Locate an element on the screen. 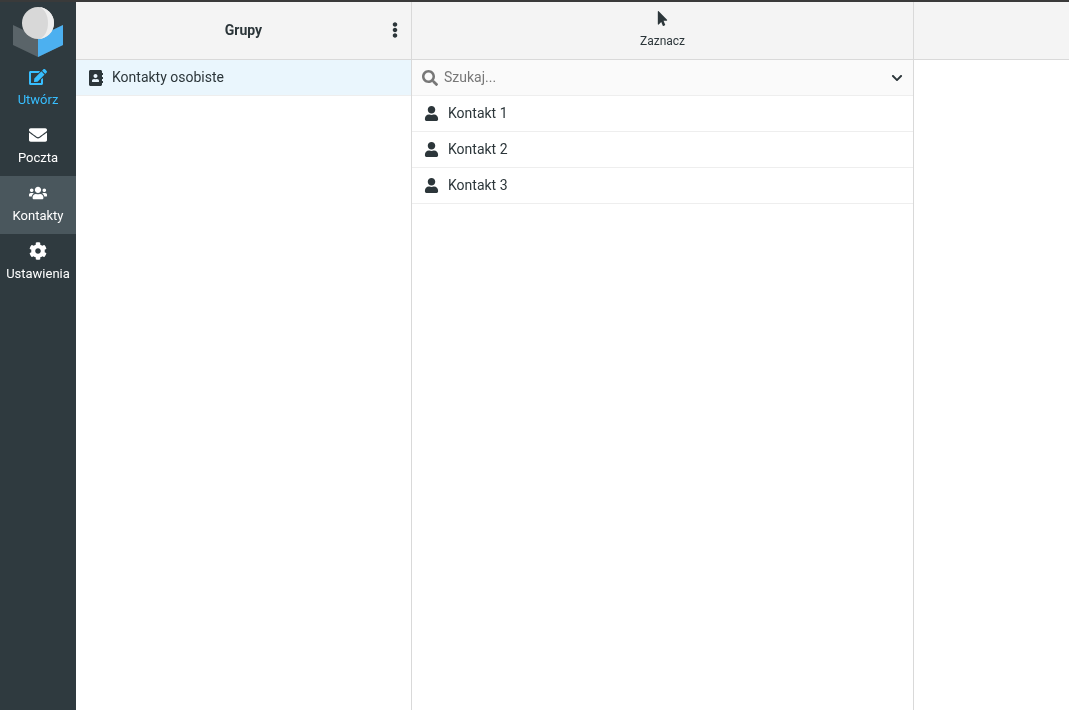 The height and width of the screenshot is (710, 1069). contact-item: Kontakt 1 is located at coordinates (662, 114).